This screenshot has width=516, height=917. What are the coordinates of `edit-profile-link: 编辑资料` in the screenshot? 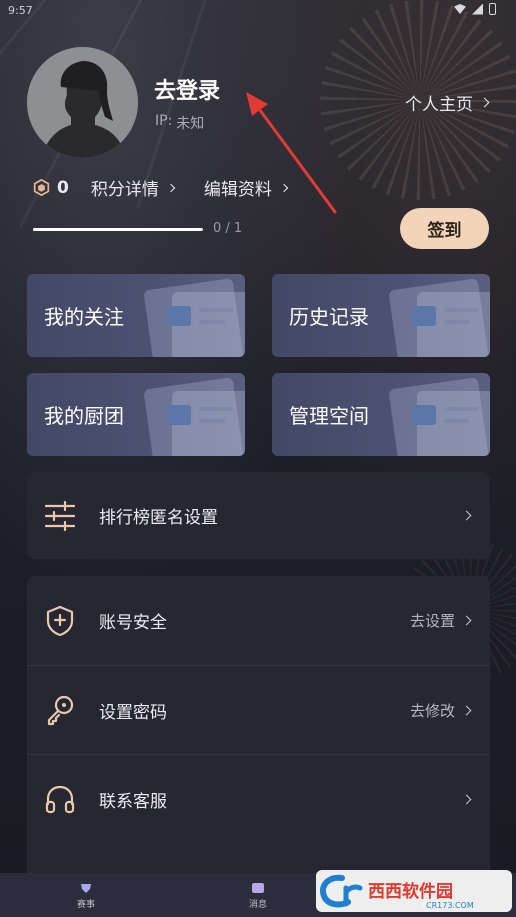 It's located at (246, 187).